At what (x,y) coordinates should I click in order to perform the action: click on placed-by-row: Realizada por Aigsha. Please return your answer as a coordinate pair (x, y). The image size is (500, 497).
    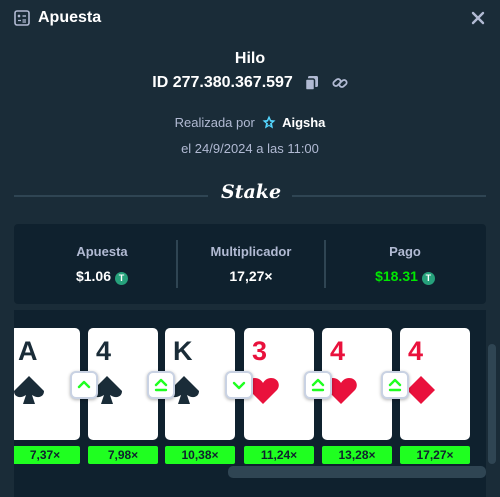
    Looking at the image, I should click on (250, 122).